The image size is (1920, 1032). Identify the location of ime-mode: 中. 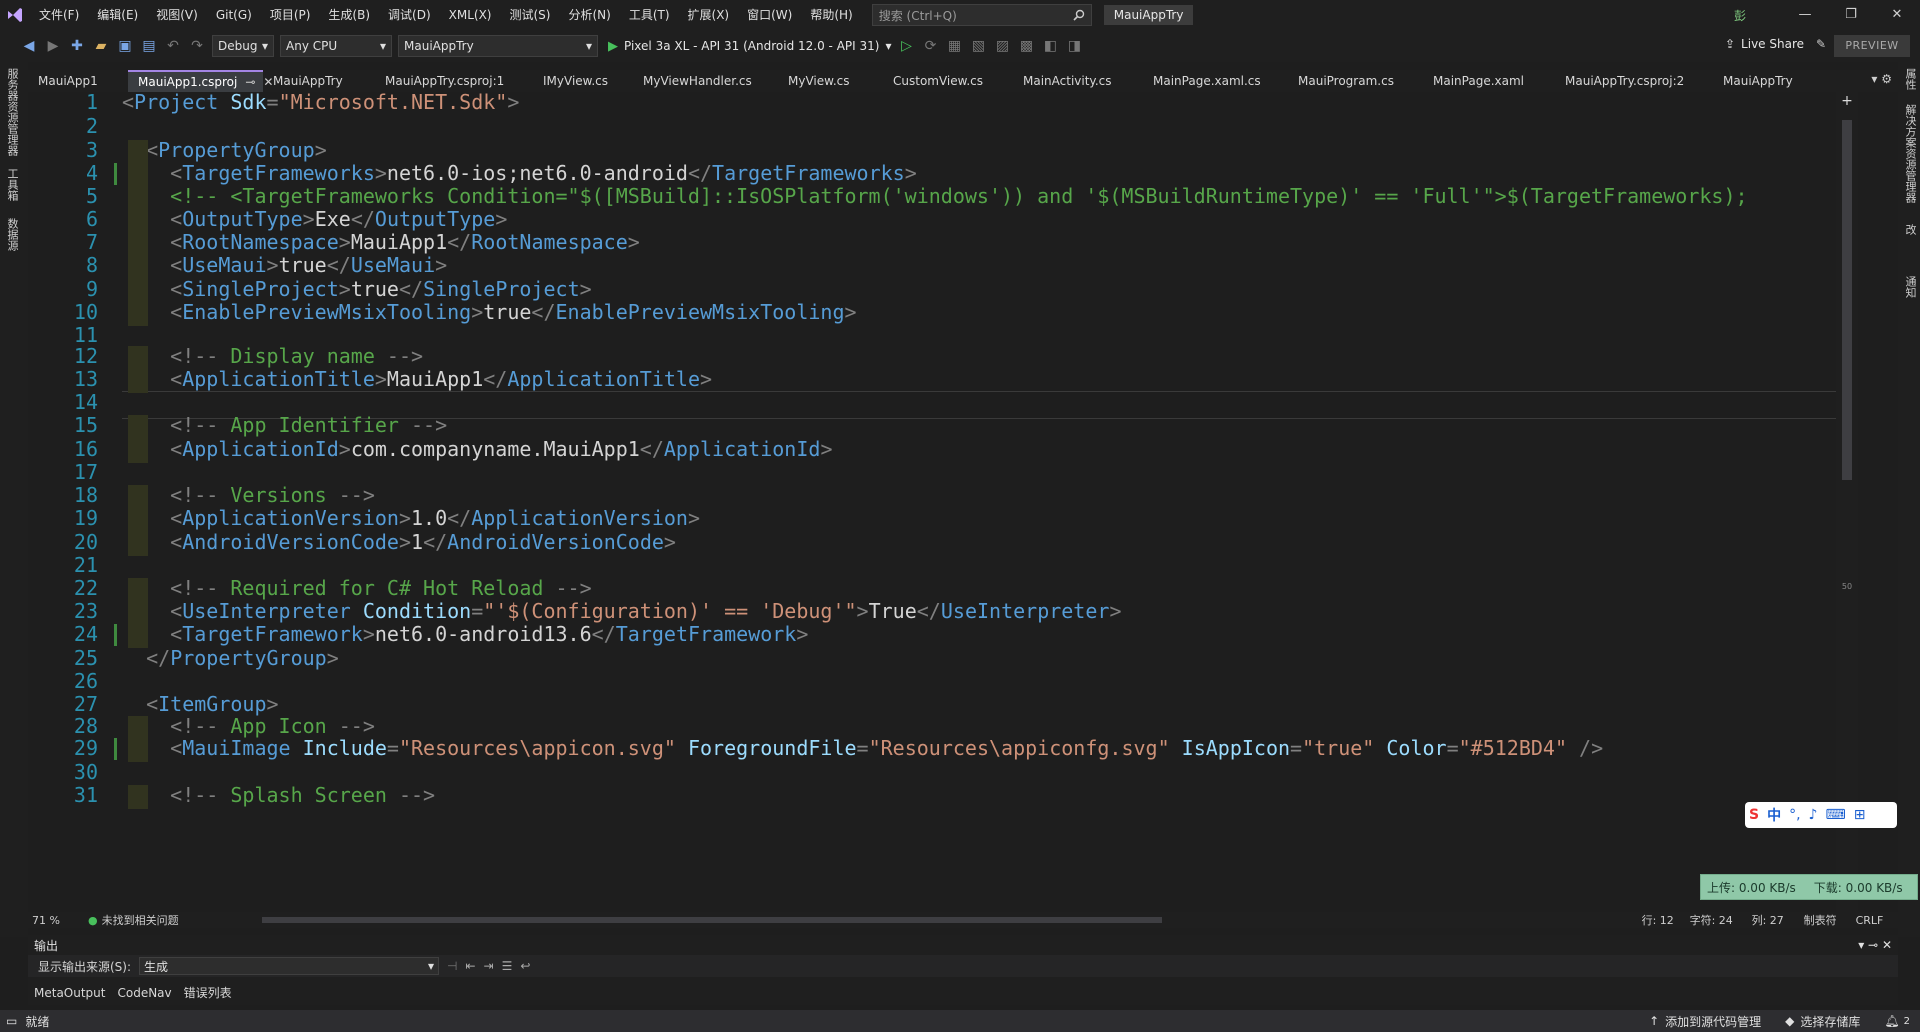
(1774, 815).